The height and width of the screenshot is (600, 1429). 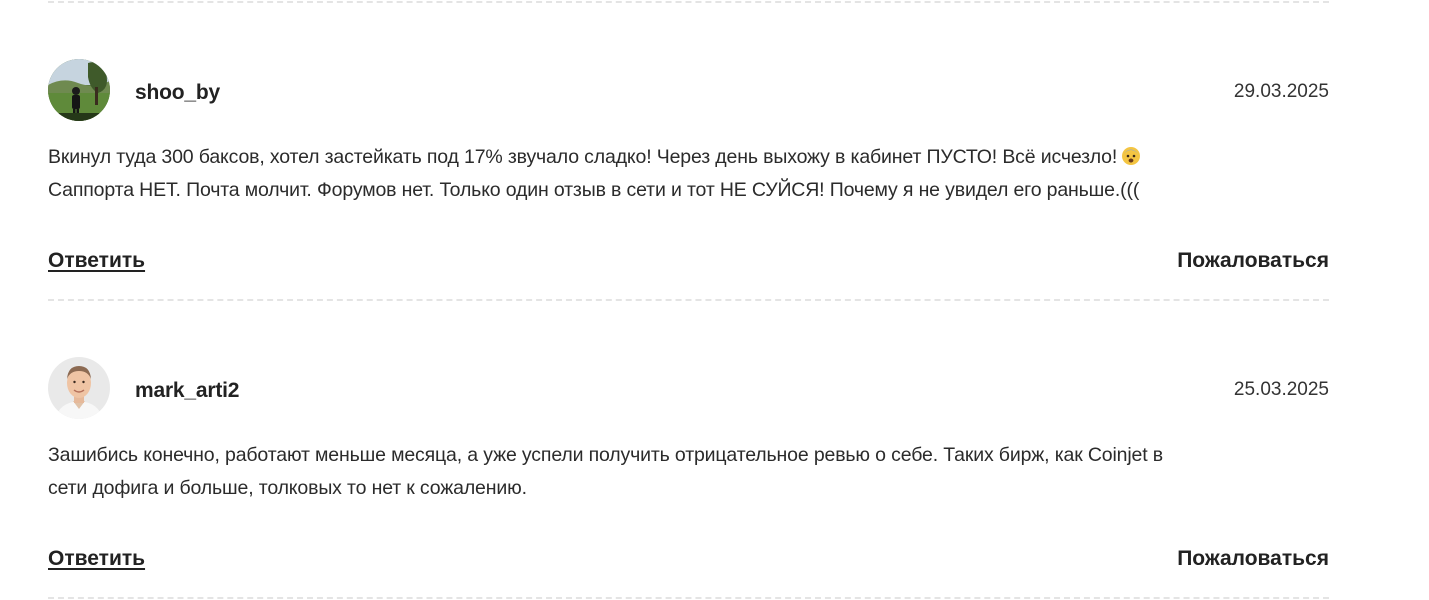 I want to click on comment-username: mark_arti2, so click(x=187, y=390).